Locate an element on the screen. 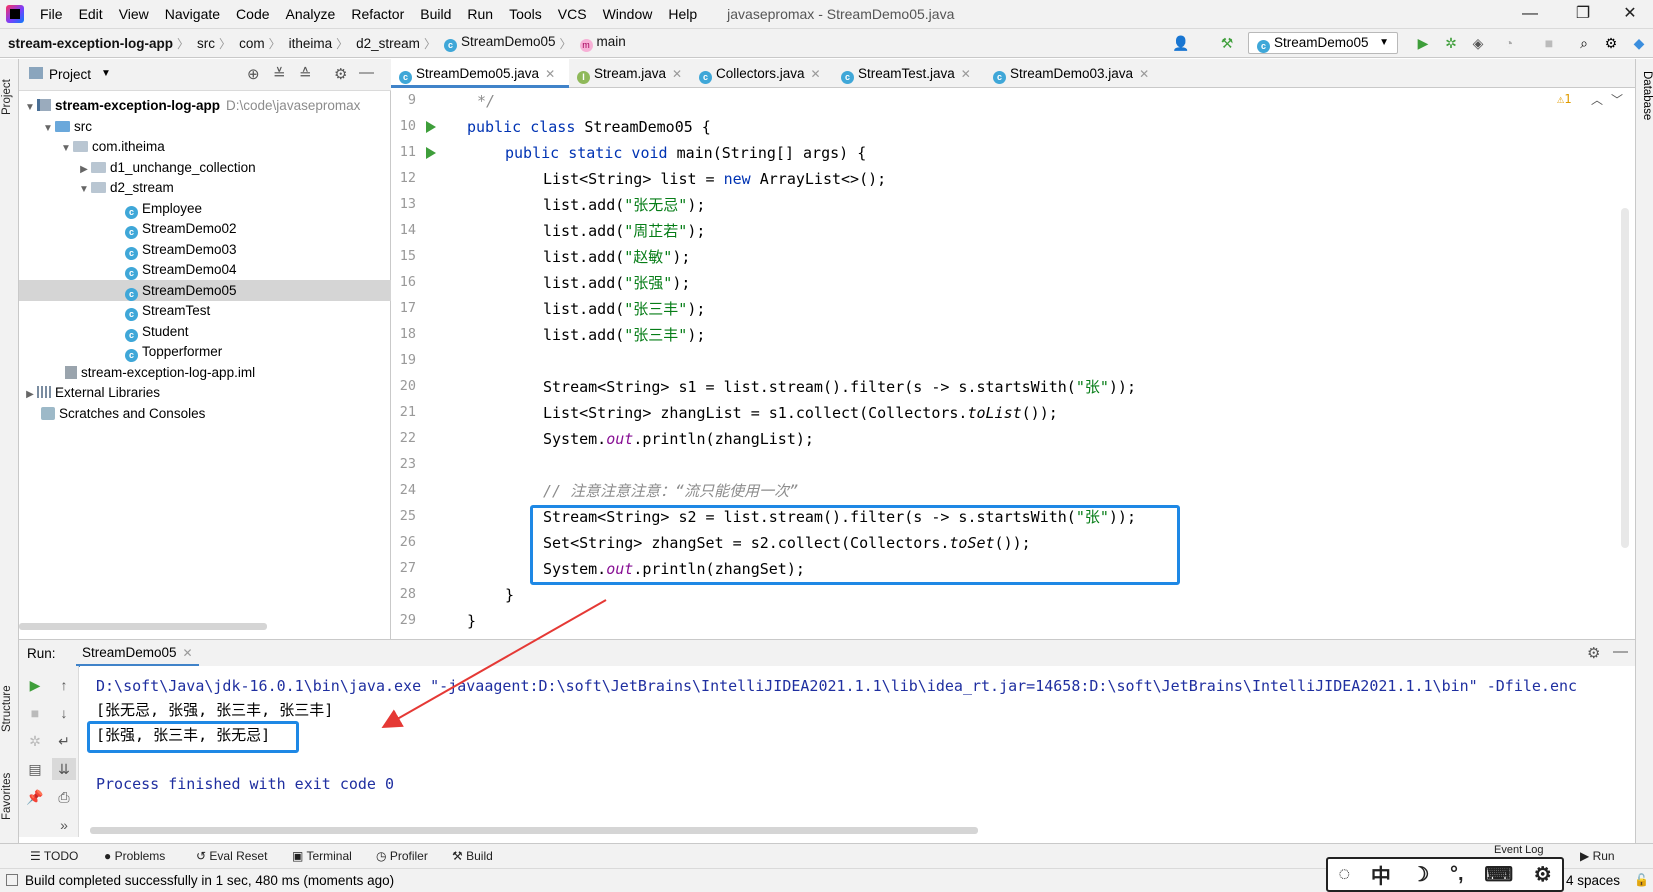  tab-label: Problems is located at coordinates (140, 856).